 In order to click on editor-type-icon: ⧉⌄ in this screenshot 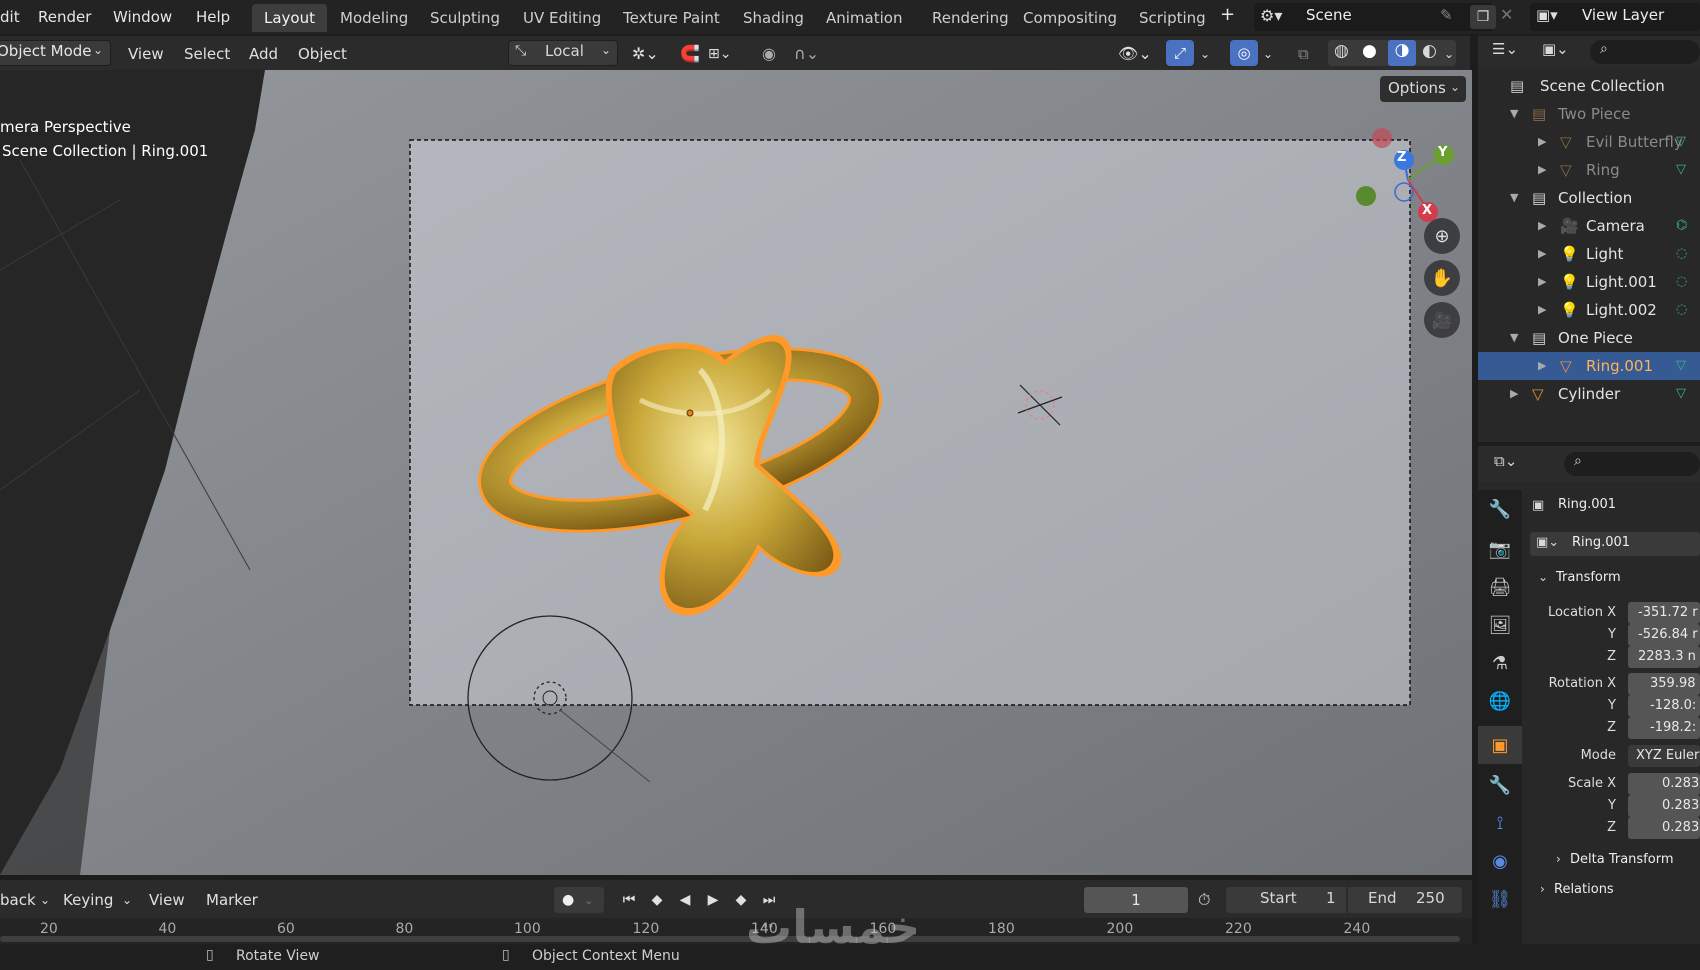, I will do `click(1505, 461)`.